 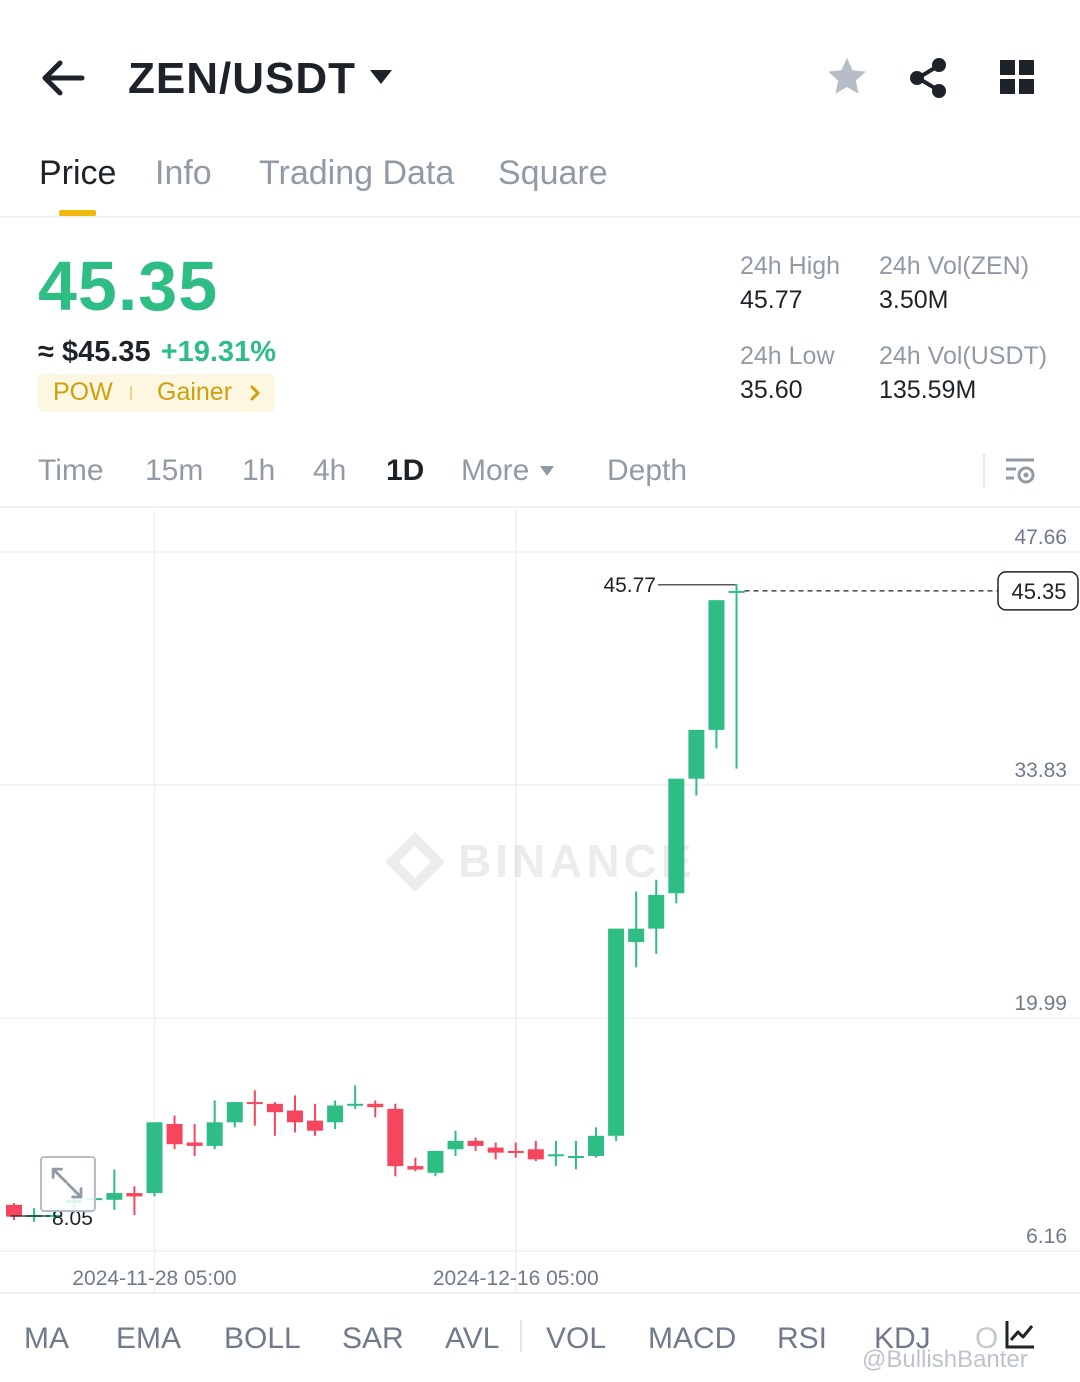 I want to click on indicator-divider, so click(x=521, y=1336).